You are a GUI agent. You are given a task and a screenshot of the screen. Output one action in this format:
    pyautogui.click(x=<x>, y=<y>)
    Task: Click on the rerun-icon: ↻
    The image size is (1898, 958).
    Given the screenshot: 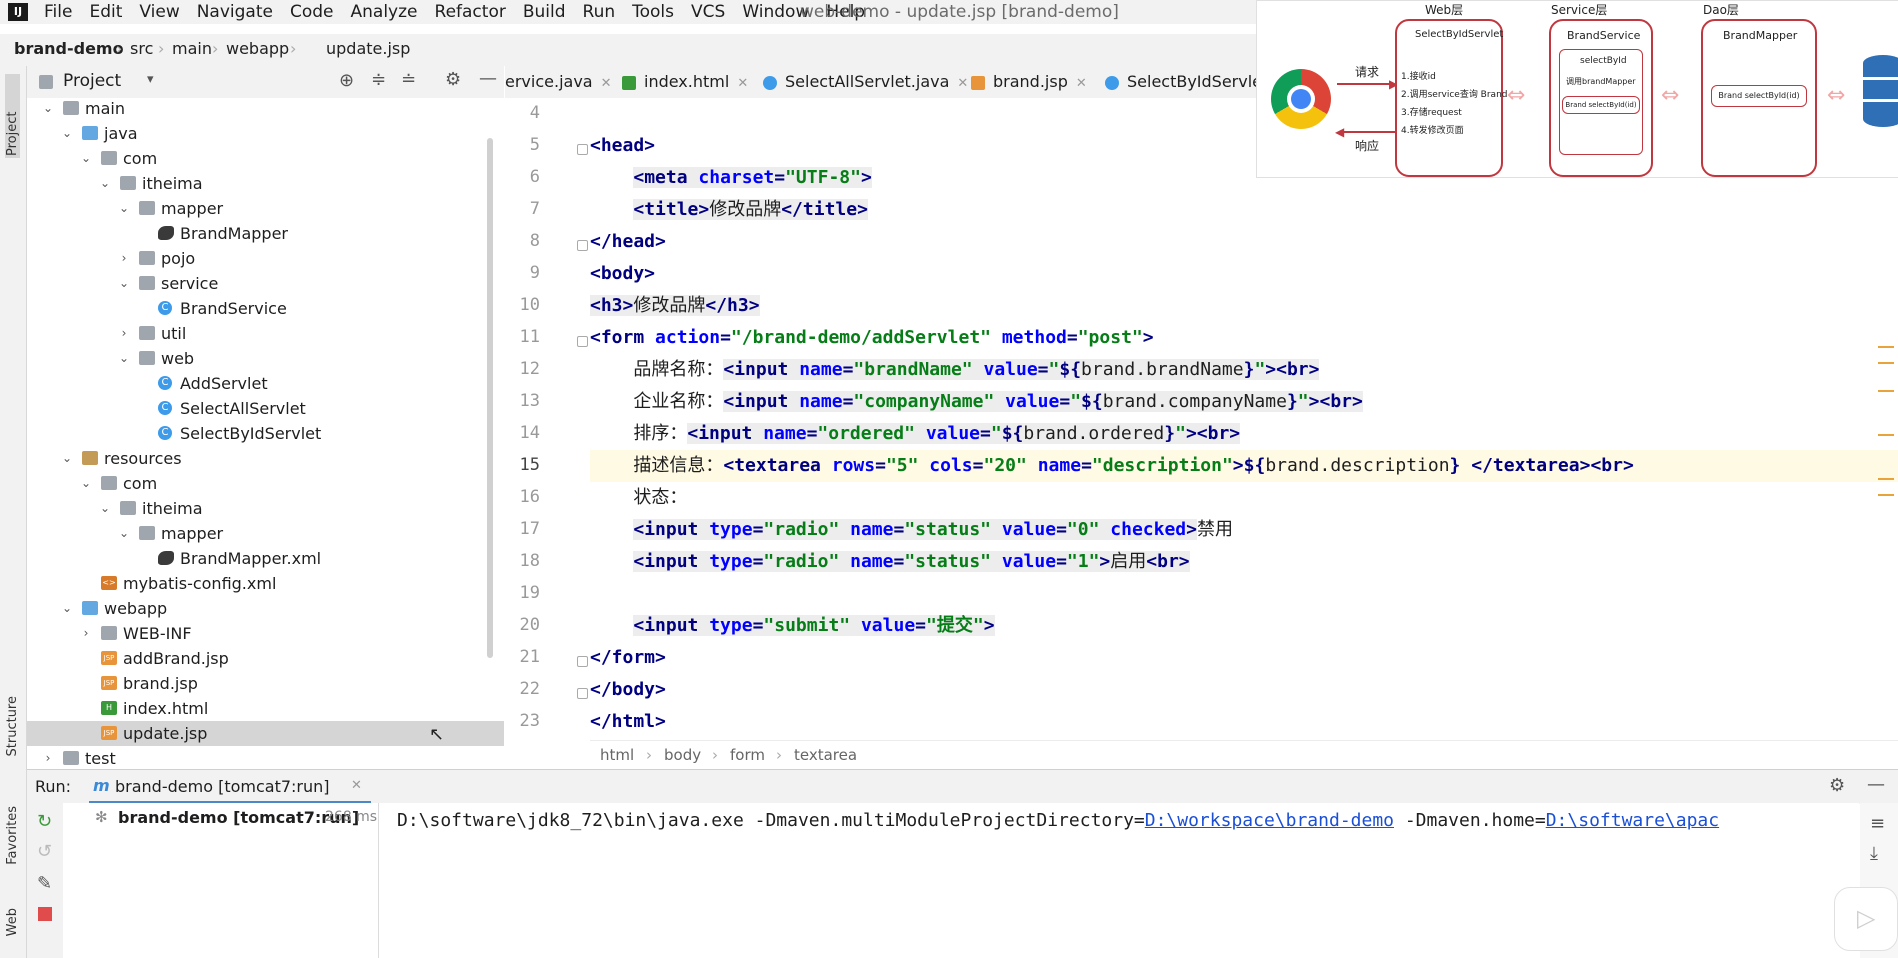 What is the action you would take?
    pyautogui.click(x=44, y=821)
    